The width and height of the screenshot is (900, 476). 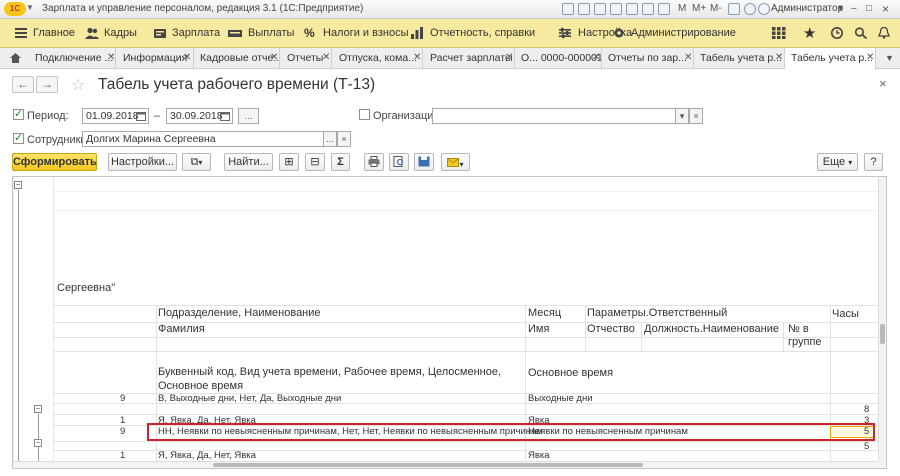 I want to click on envelope-icon, so click(x=453, y=162).